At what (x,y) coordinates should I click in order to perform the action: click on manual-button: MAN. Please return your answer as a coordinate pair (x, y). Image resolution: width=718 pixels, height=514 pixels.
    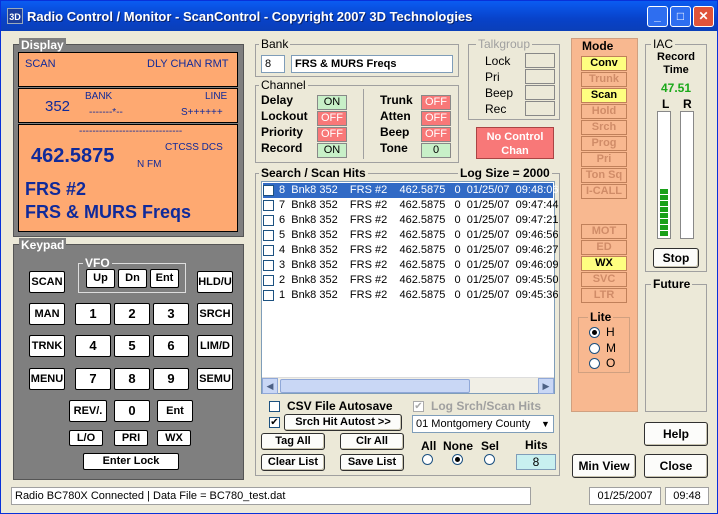
    Looking at the image, I should click on (47, 314).